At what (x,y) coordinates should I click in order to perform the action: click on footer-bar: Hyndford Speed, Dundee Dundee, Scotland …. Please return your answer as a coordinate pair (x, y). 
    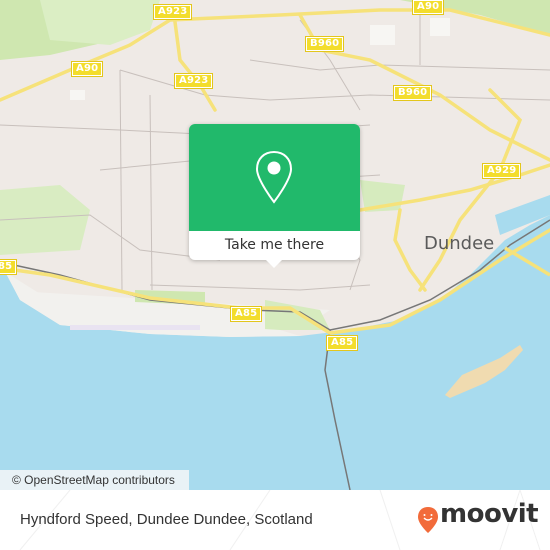
    Looking at the image, I should click on (275, 520).